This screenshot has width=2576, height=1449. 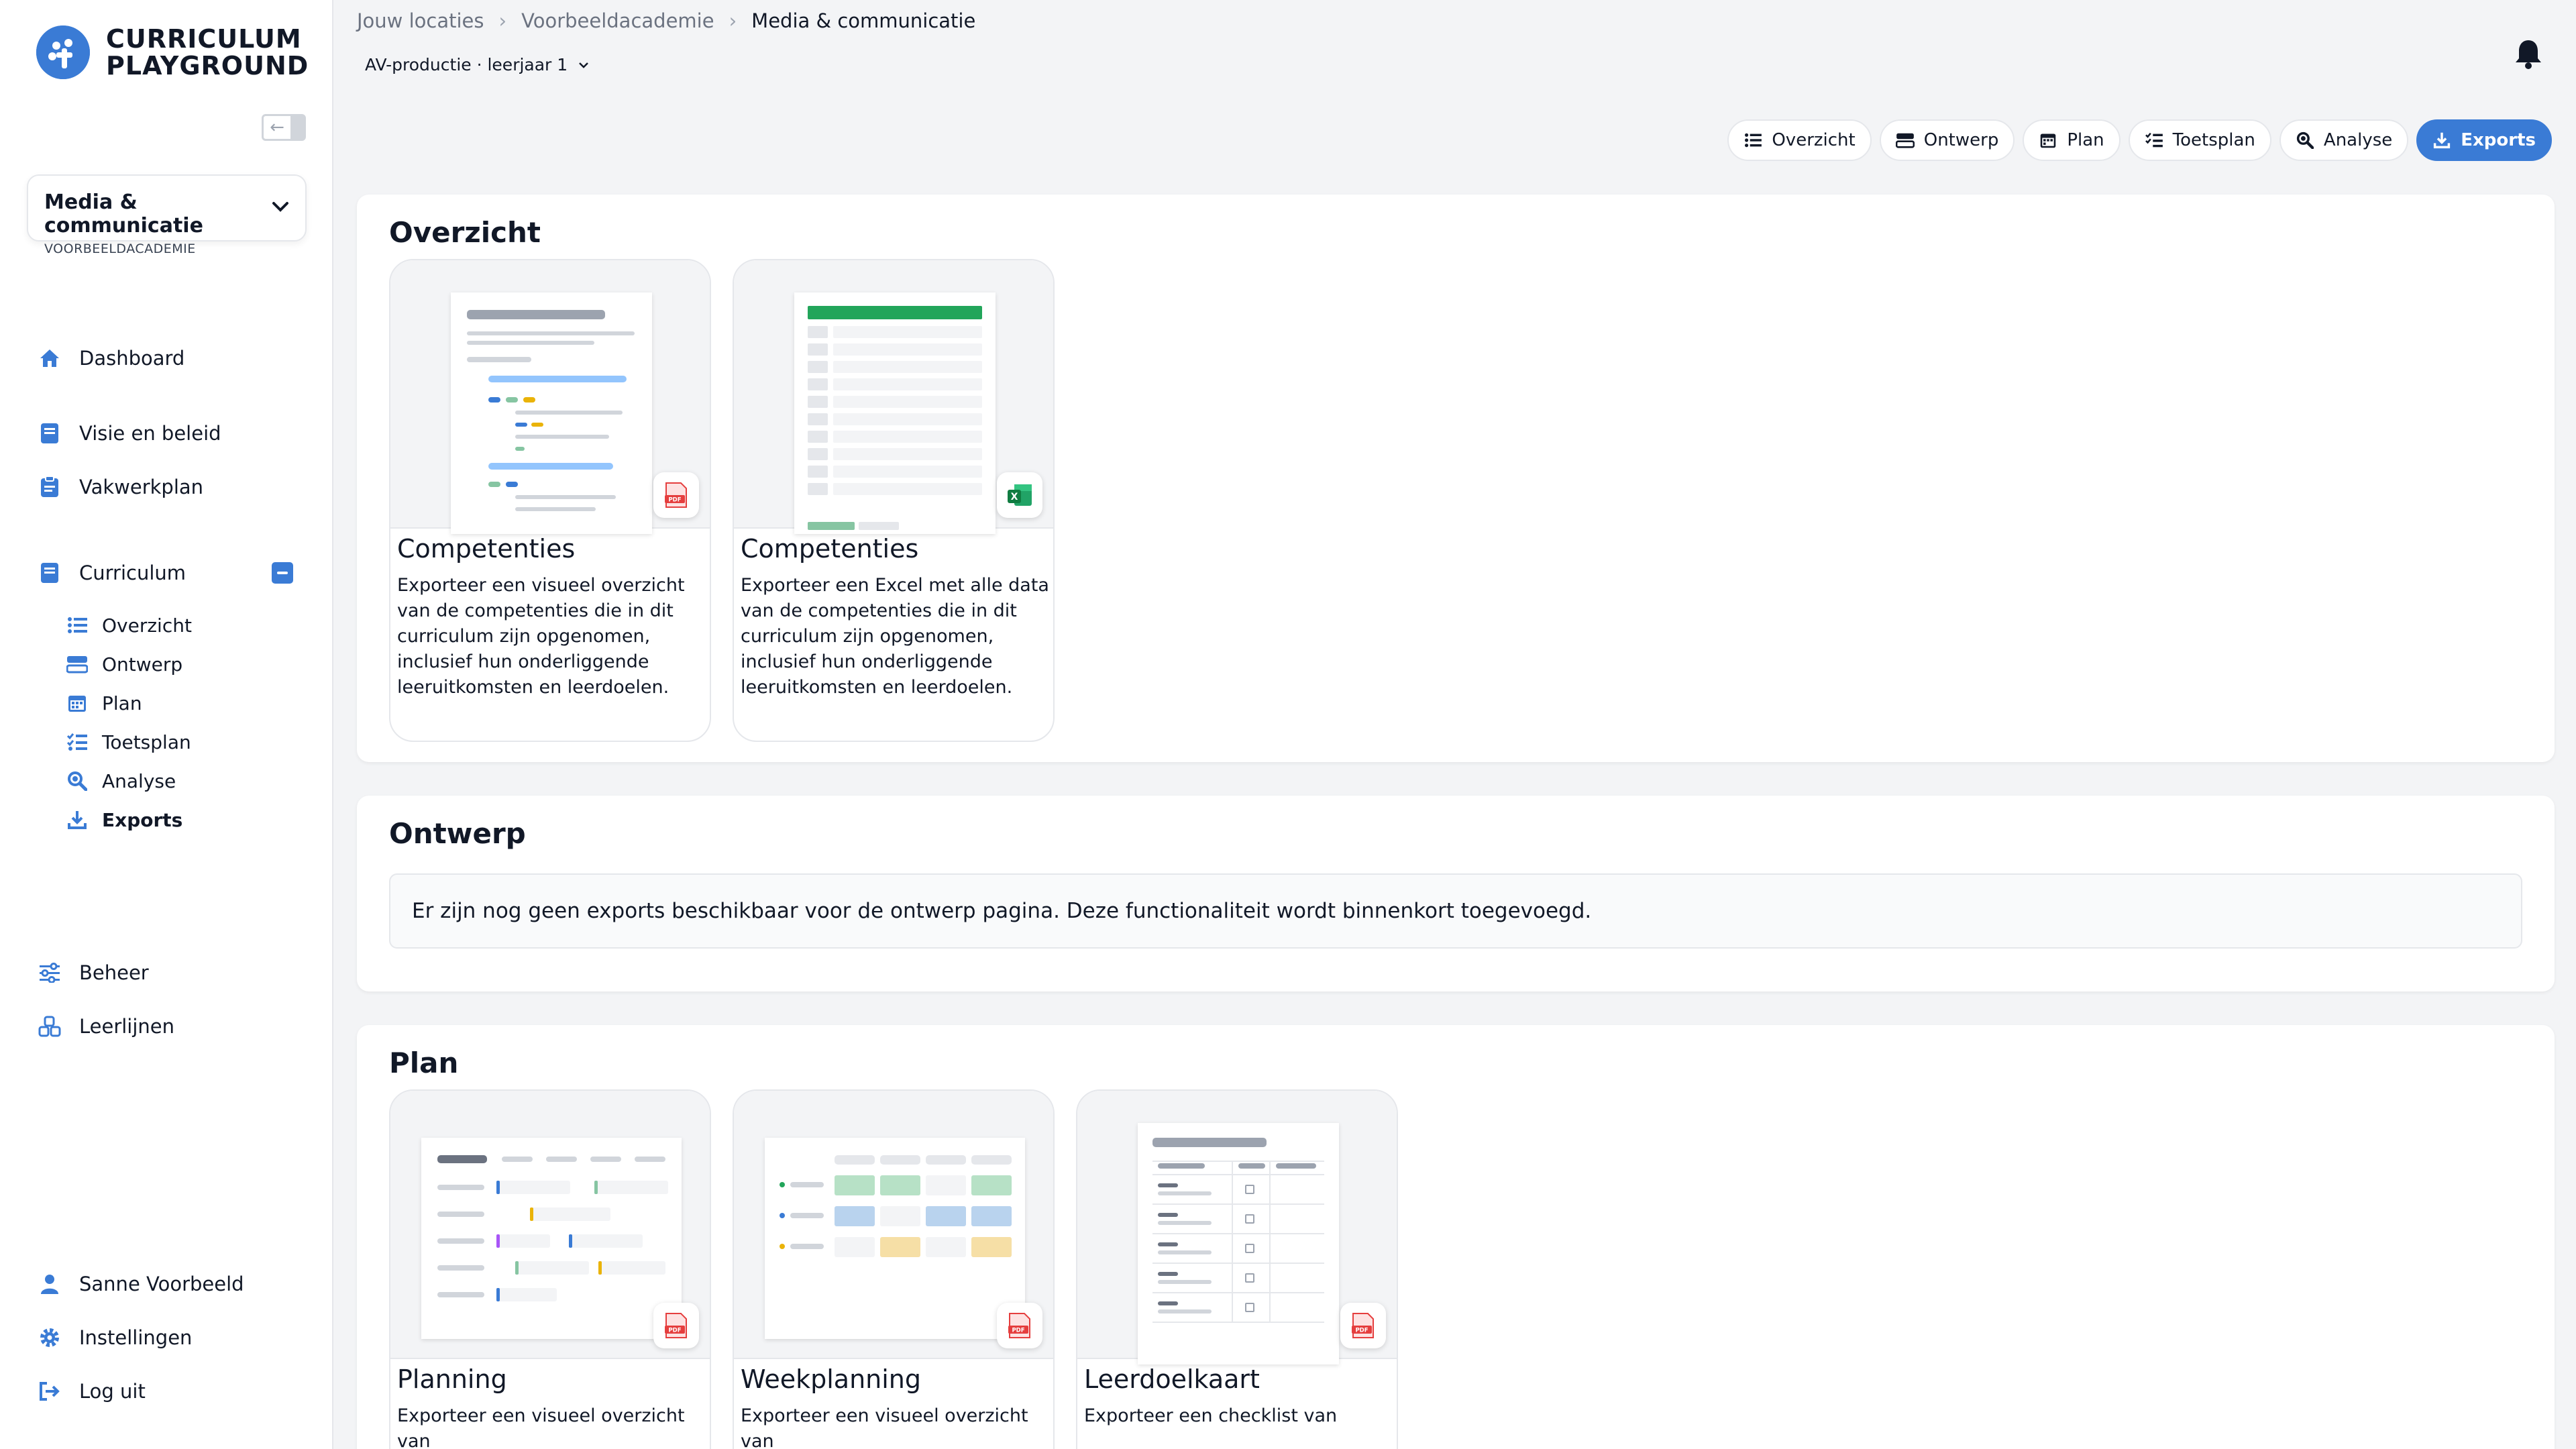 I want to click on sidebar-subitem-analyse: Analyse, so click(x=121, y=780).